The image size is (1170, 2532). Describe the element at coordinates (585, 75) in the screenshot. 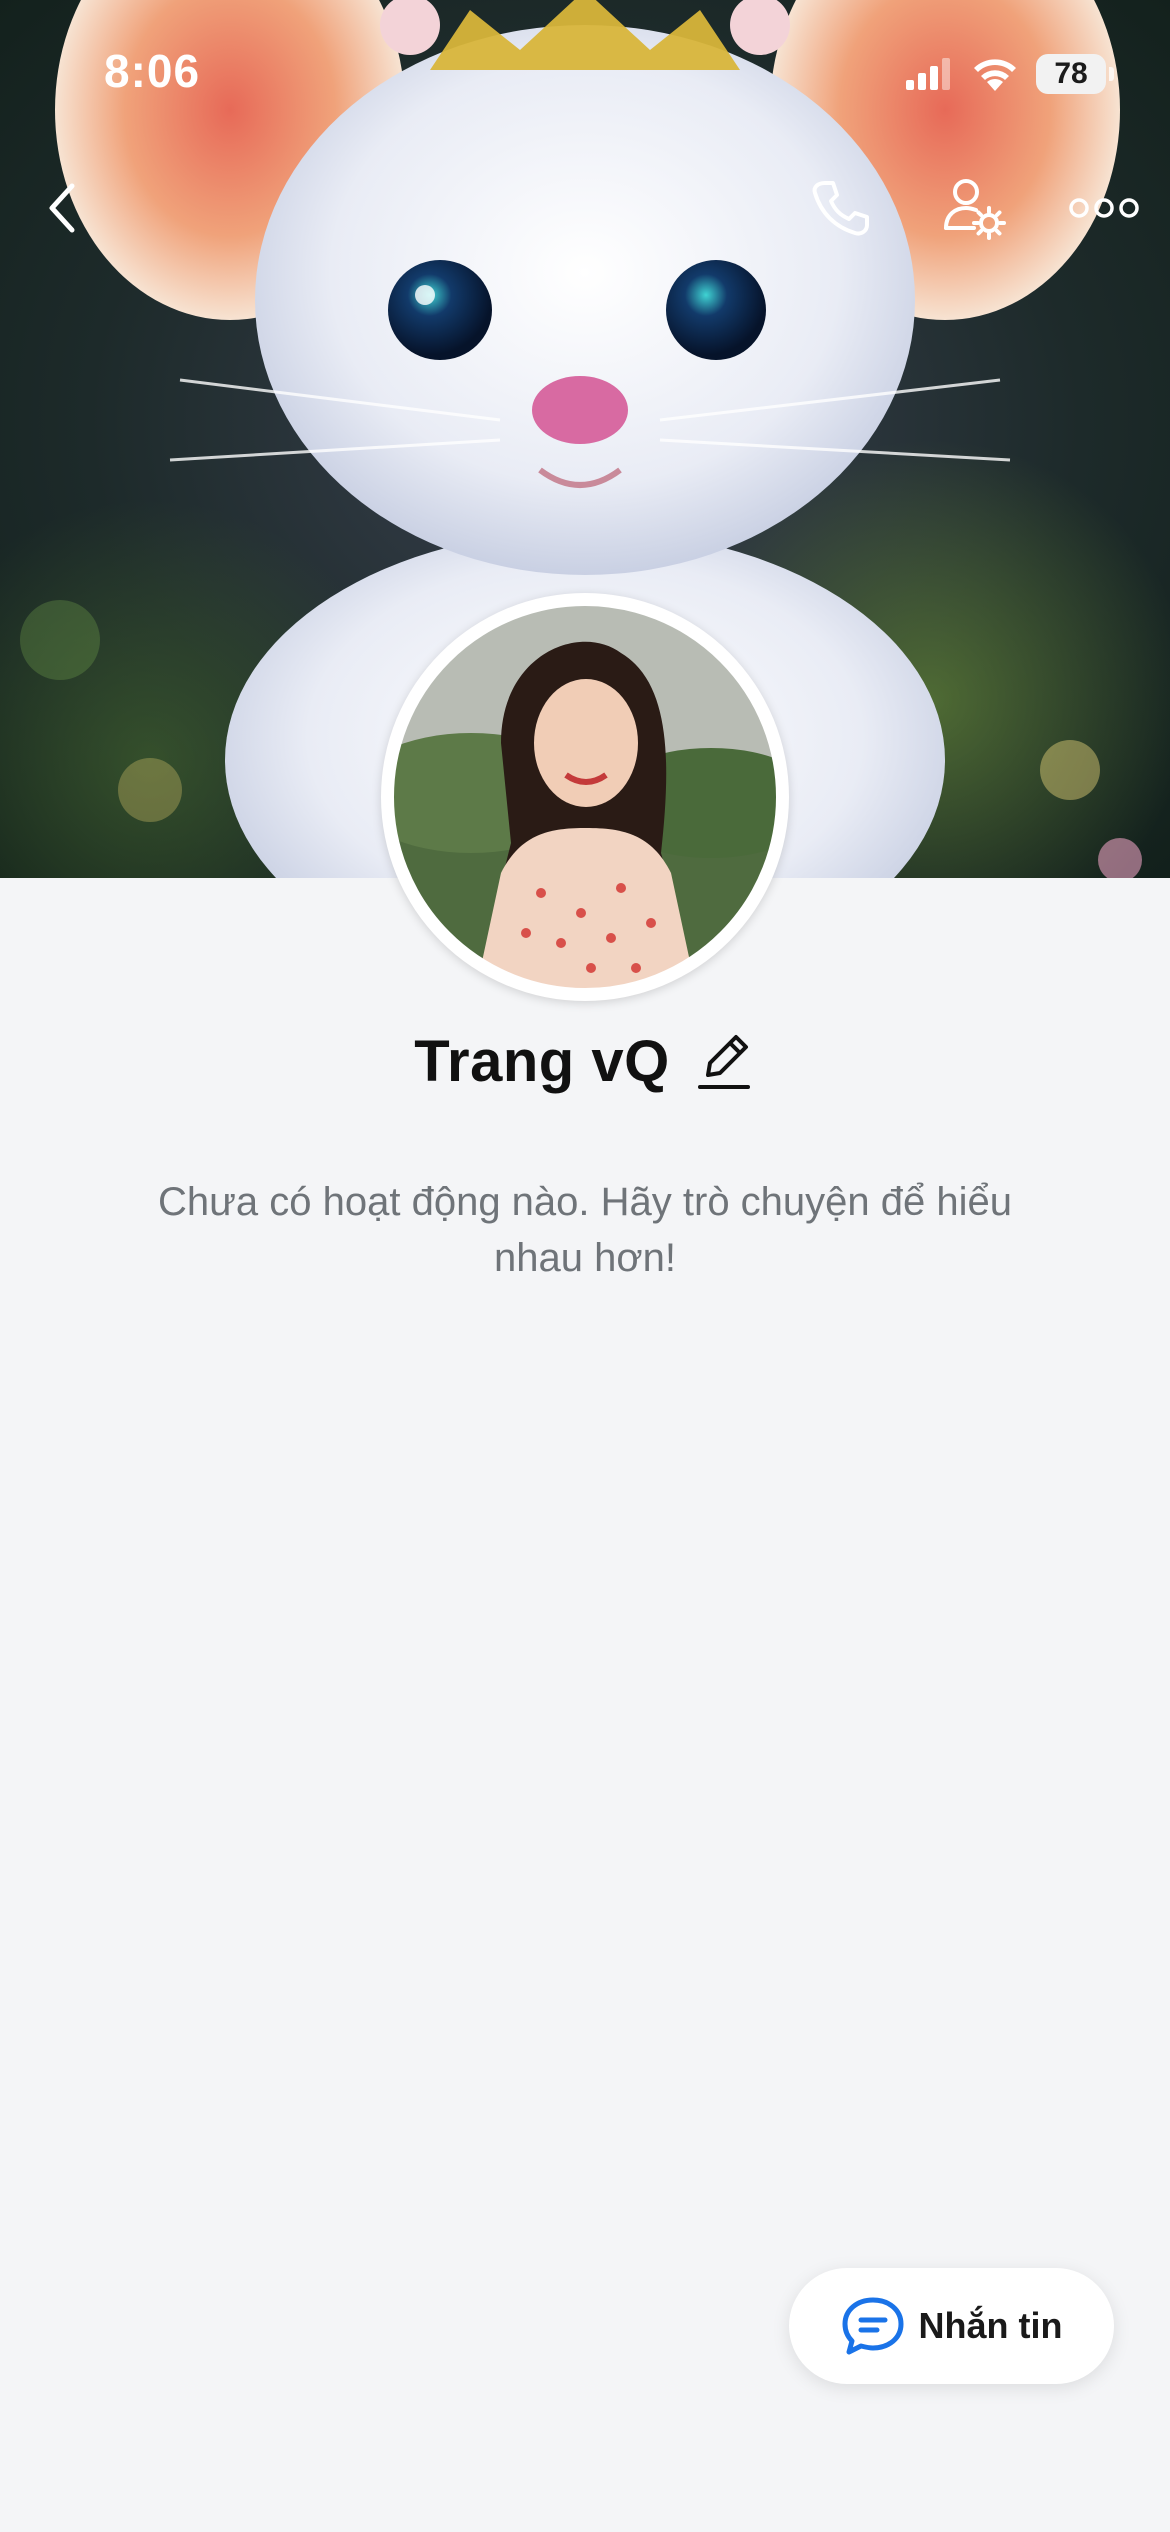

I see `status-bar: 8:06 78` at that location.